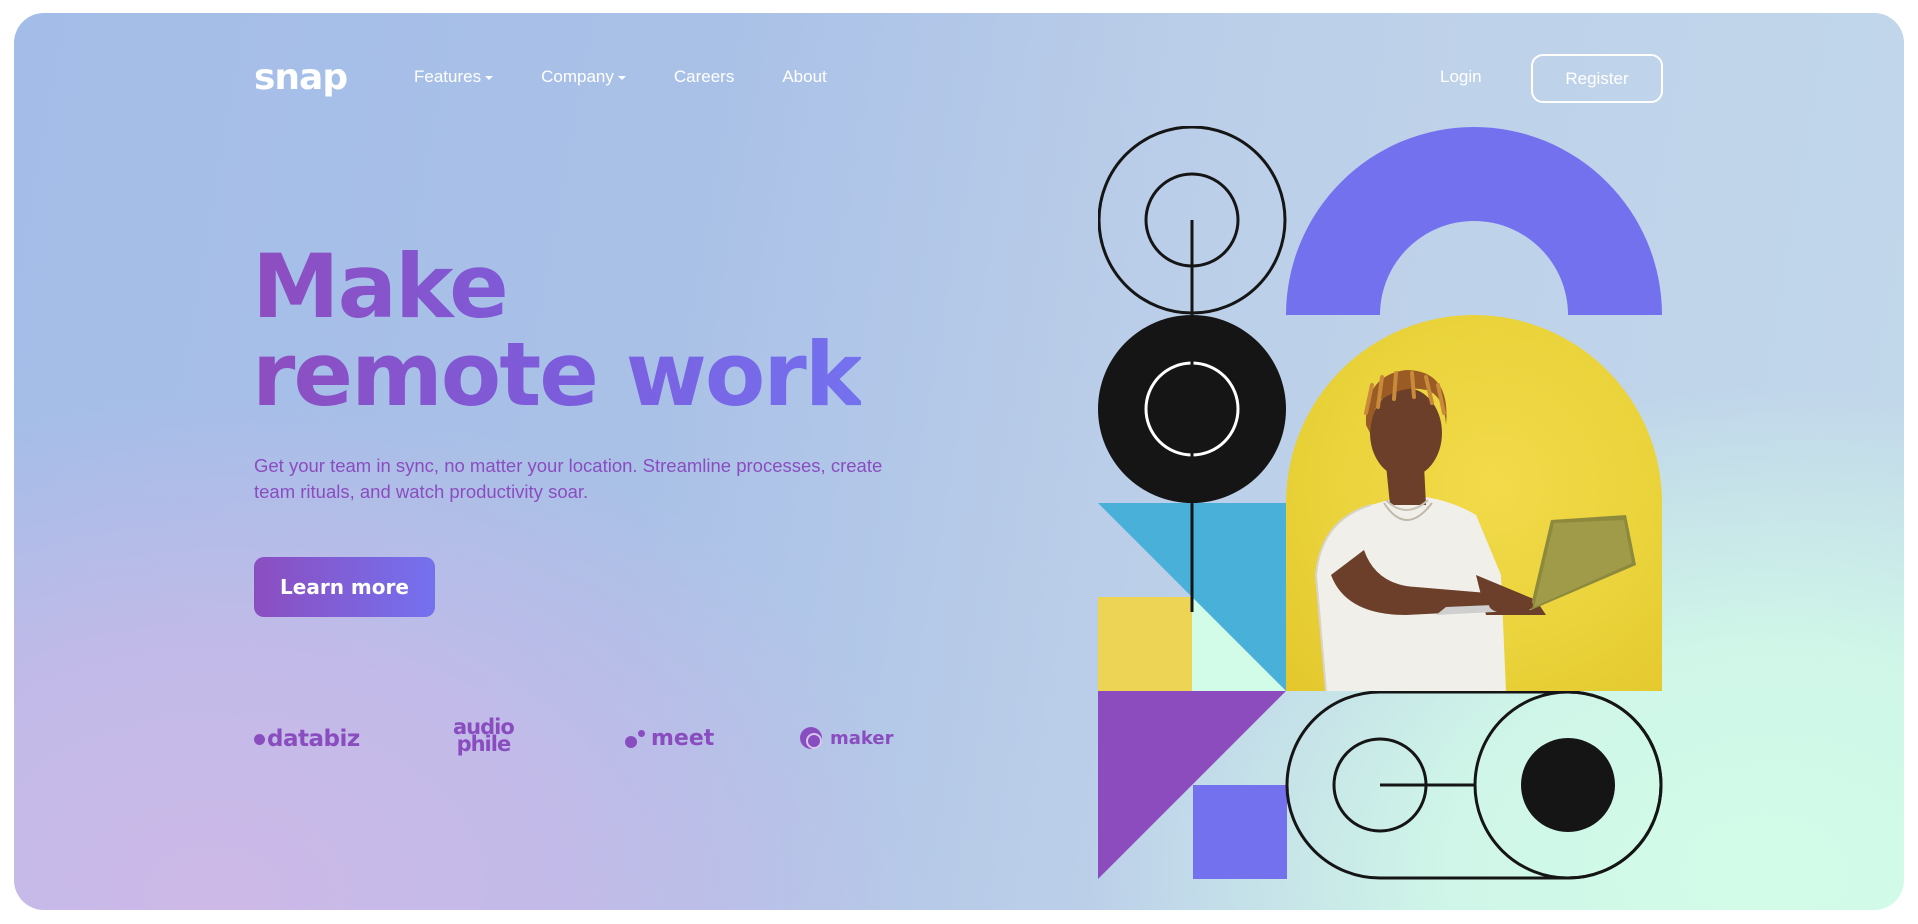  What do you see at coordinates (344, 587) in the screenshot?
I see `learn-more-button: Learn more` at bounding box center [344, 587].